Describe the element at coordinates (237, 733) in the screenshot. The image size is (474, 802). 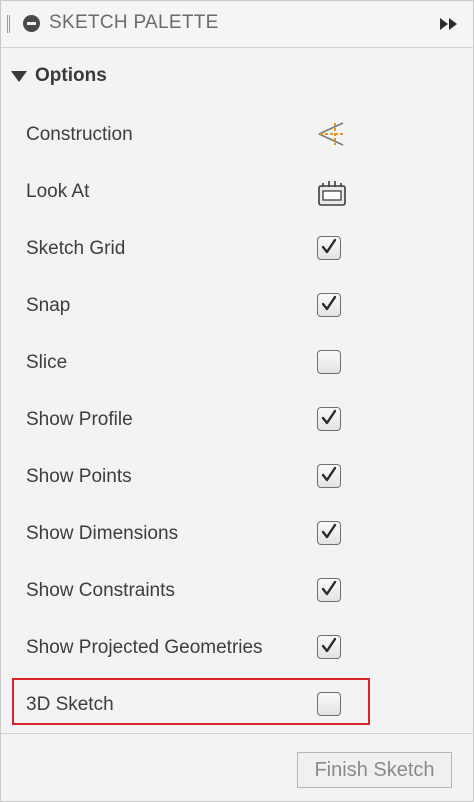
I see `footer-divider` at that location.